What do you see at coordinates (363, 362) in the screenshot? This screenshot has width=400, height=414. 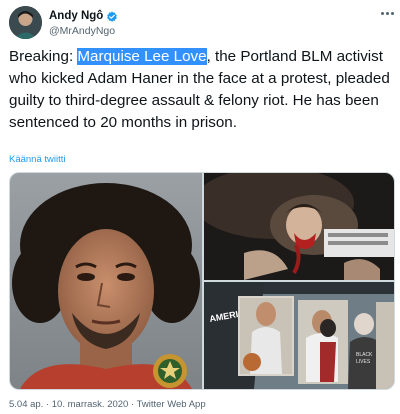 I see `svg-text: LIVES` at bounding box center [363, 362].